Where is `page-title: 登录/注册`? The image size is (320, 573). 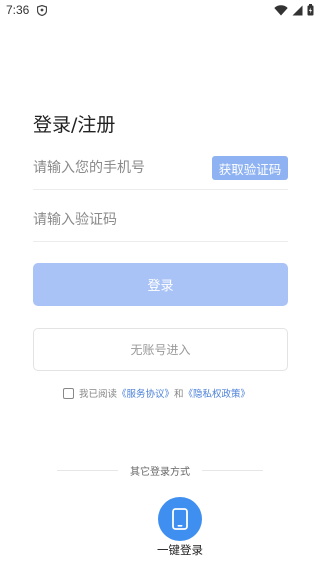 page-title: 登录/注册 is located at coordinates (74, 125).